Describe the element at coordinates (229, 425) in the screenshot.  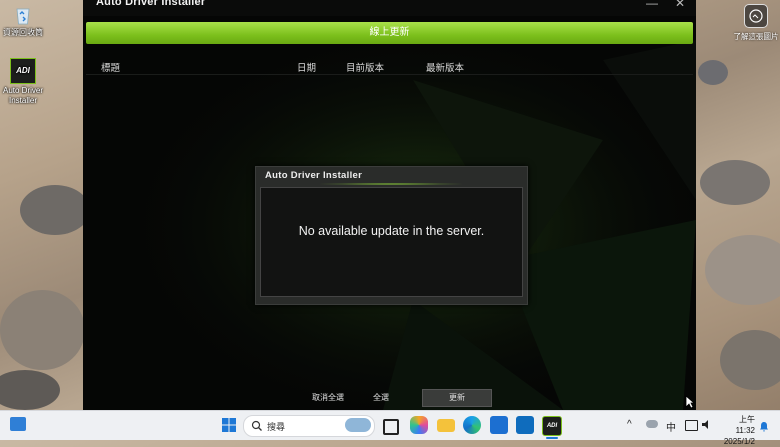
I see `start-button` at that location.